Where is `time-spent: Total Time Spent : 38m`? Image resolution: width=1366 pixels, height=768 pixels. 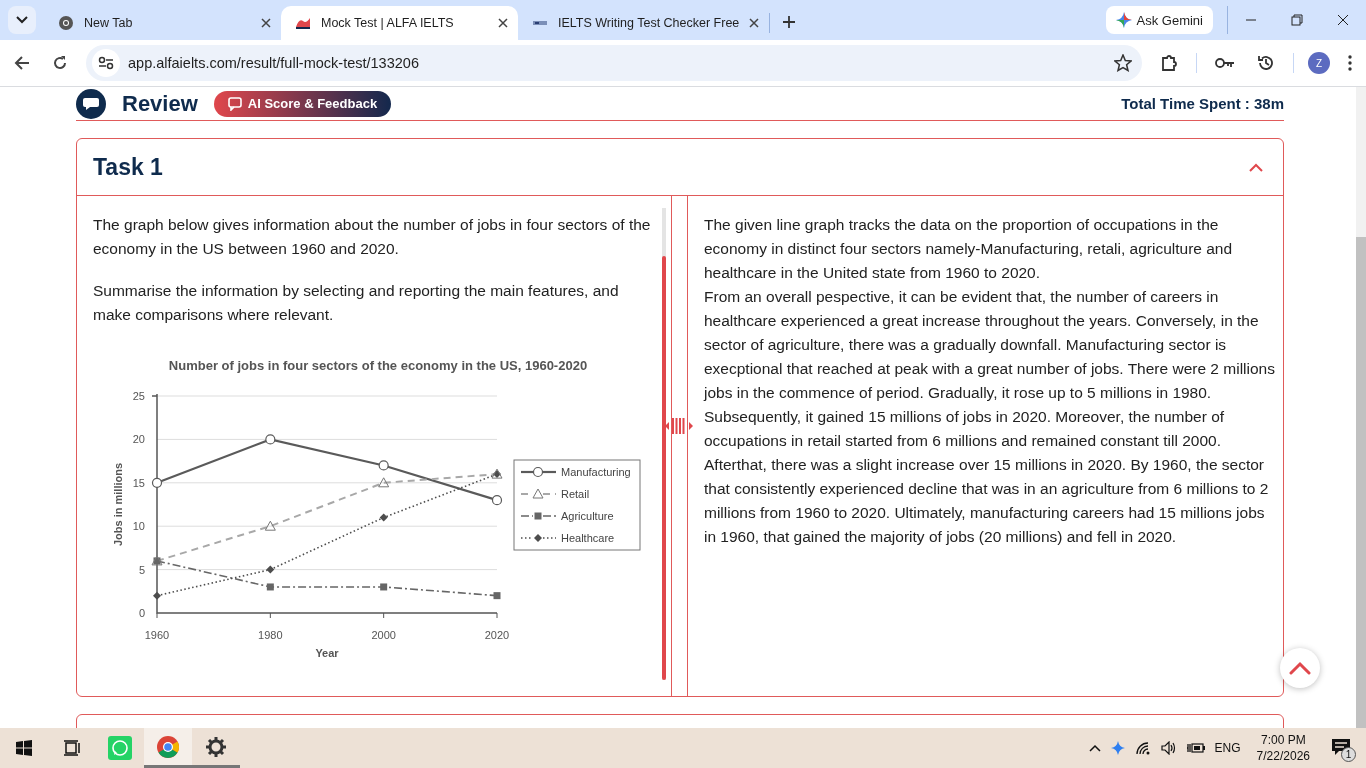
time-spent: Total Time Spent : 38m is located at coordinates (1202, 103).